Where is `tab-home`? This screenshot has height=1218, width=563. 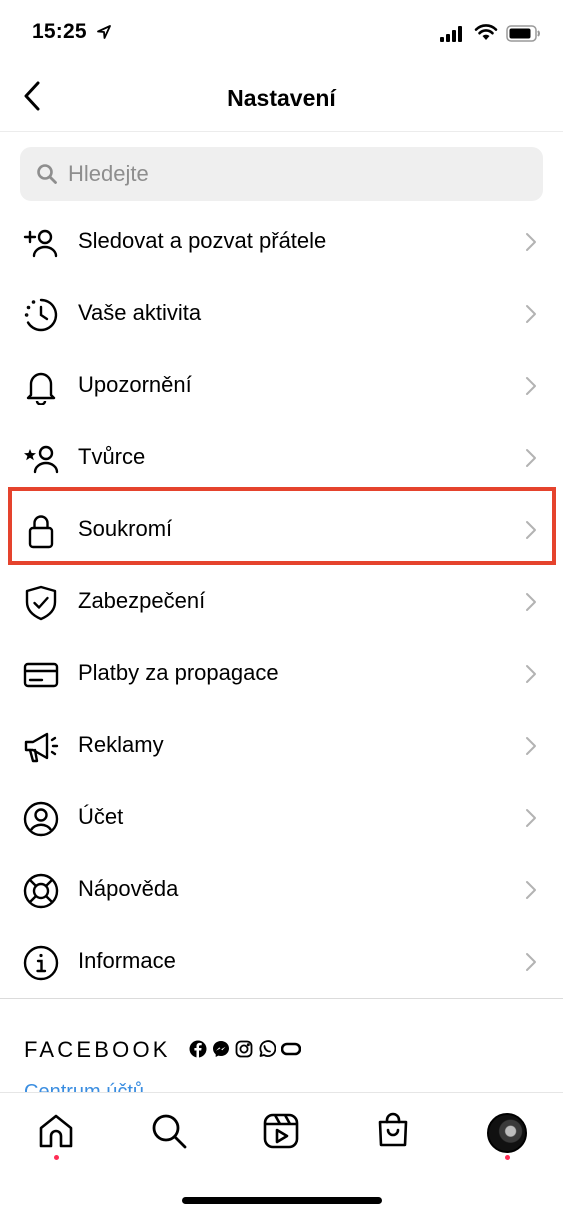
tab-home is located at coordinates (56, 1133).